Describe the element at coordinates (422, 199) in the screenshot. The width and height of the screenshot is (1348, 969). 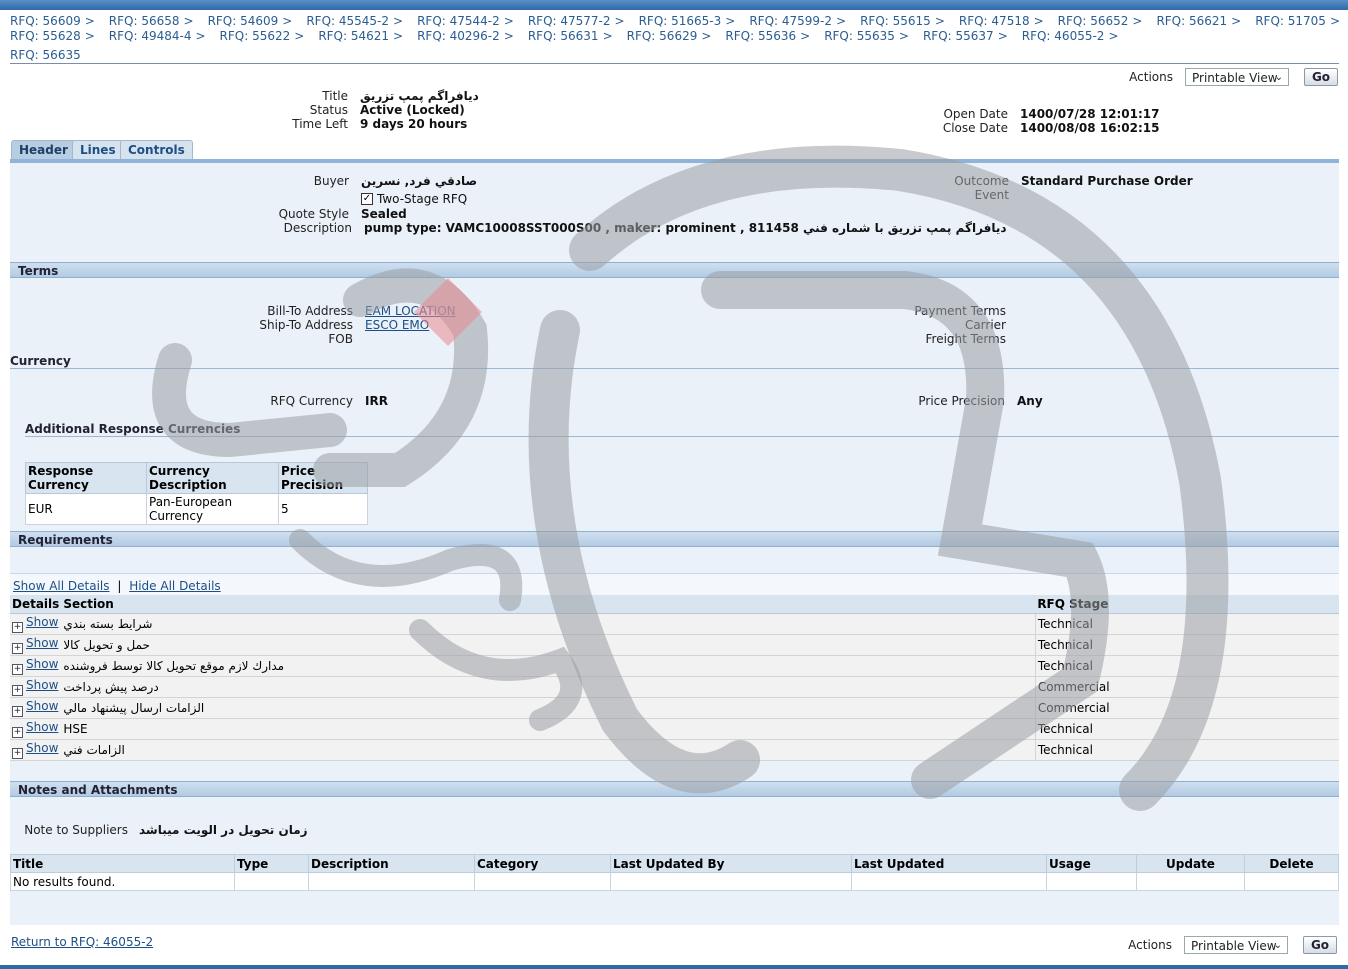
I see `two-stage-label: Two-Stage RFQ` at that location.